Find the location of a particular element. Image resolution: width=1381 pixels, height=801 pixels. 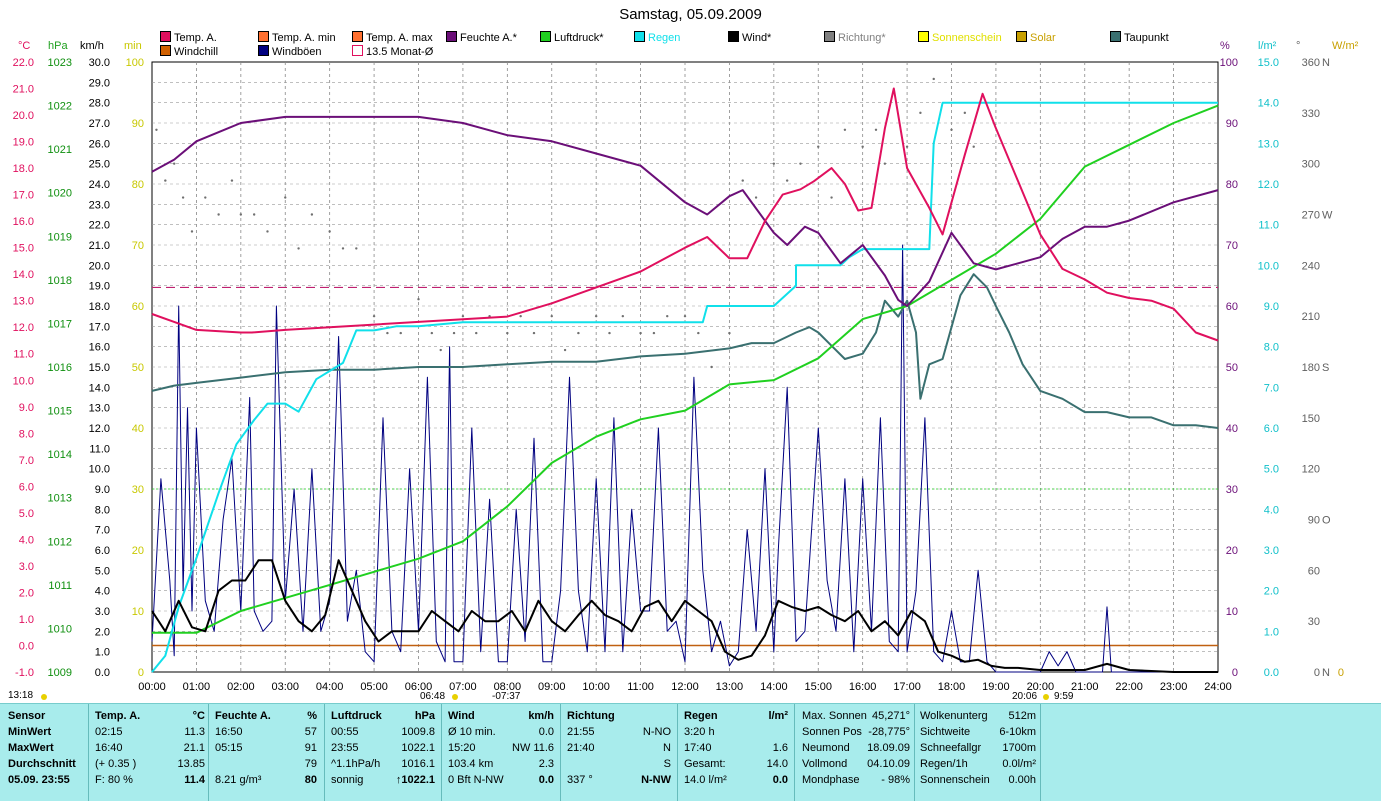

direction-axis-tick: 330 is located at coordinates (1311, 114).